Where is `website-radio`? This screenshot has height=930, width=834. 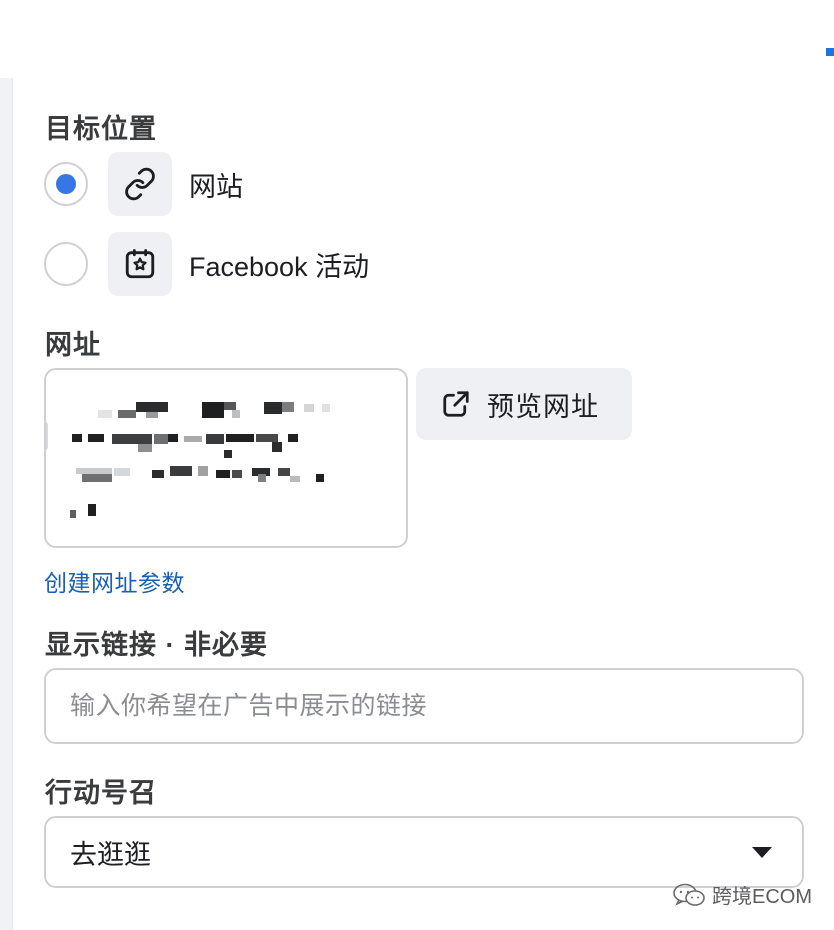
website-radio is located at coordinates (66, 184).